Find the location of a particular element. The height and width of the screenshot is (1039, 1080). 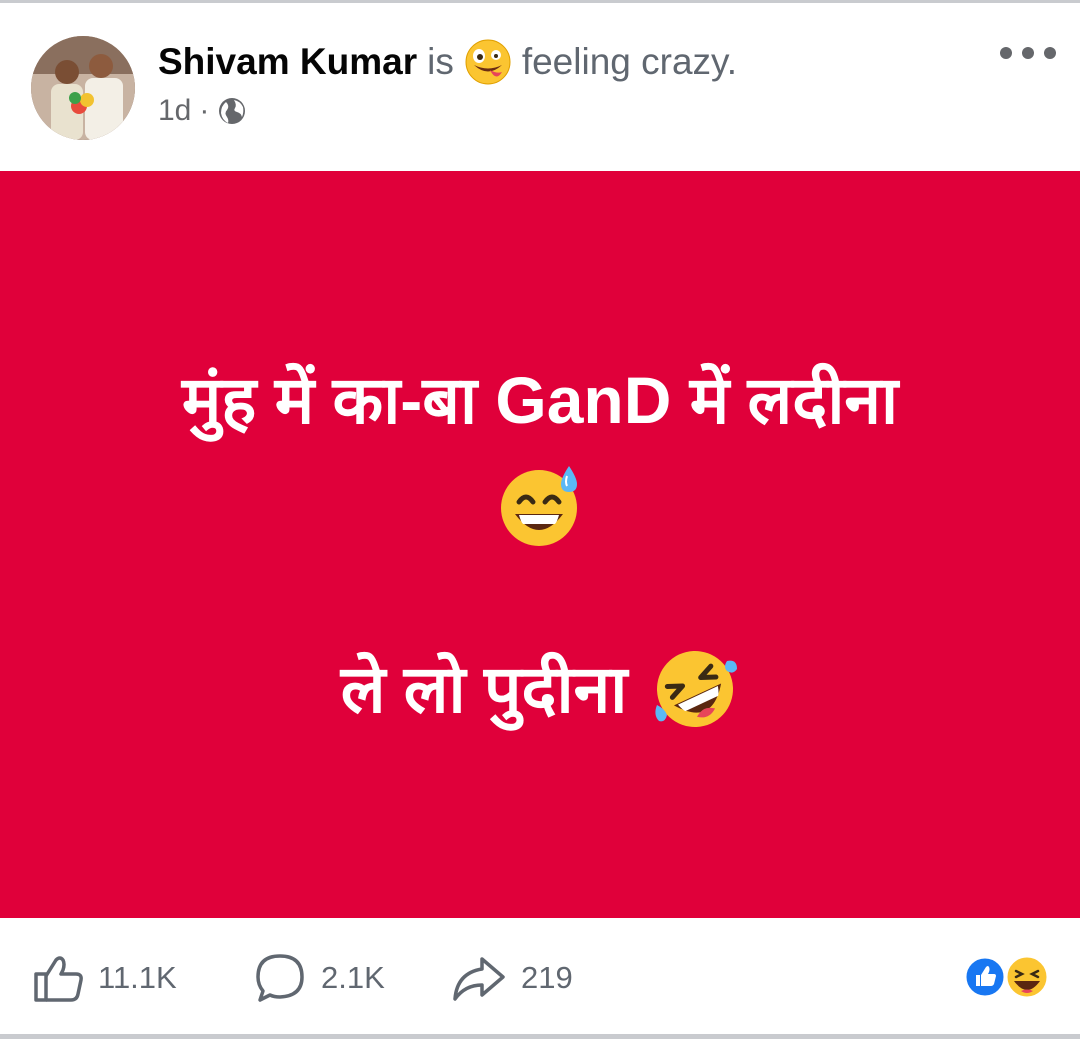

rolling-laughing-emoji-icon is located at coordinates (695, 689).